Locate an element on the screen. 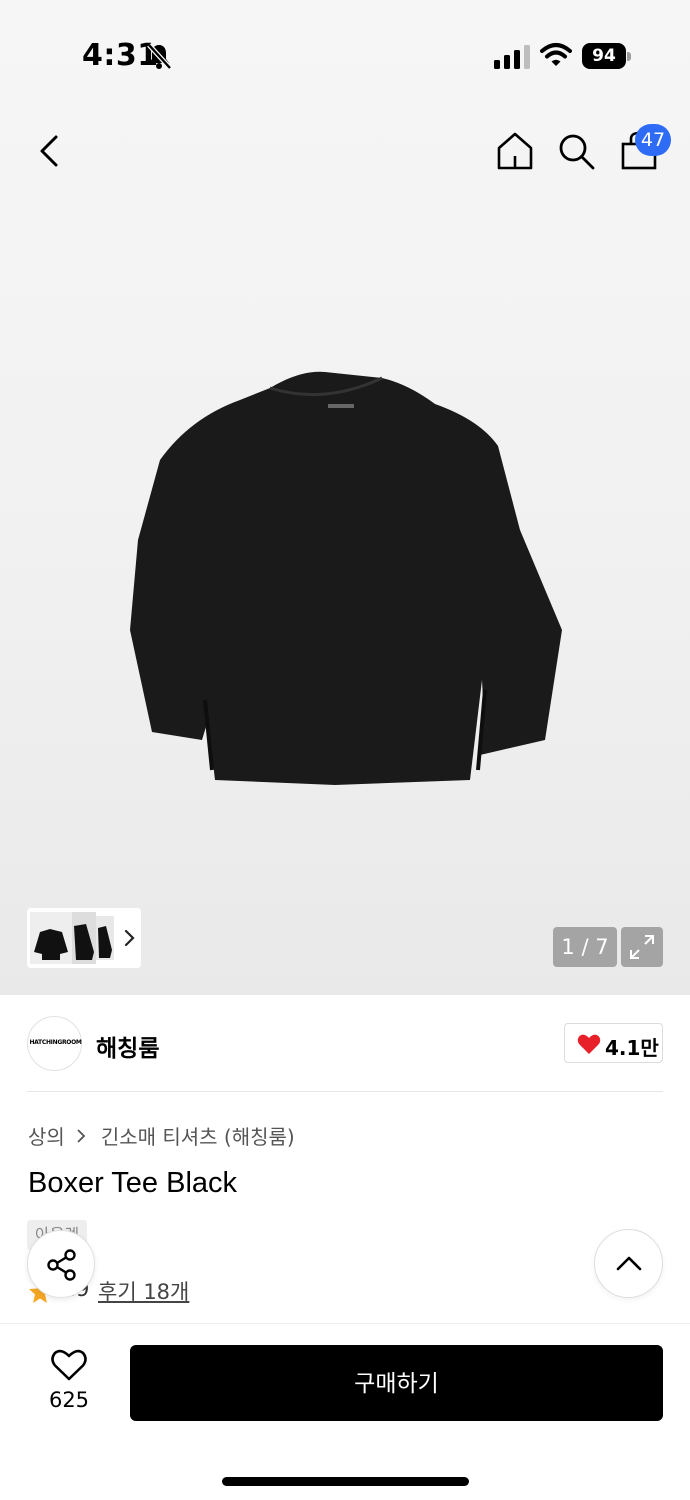  battery-icon: 94 is located at coordinates (607, 56).